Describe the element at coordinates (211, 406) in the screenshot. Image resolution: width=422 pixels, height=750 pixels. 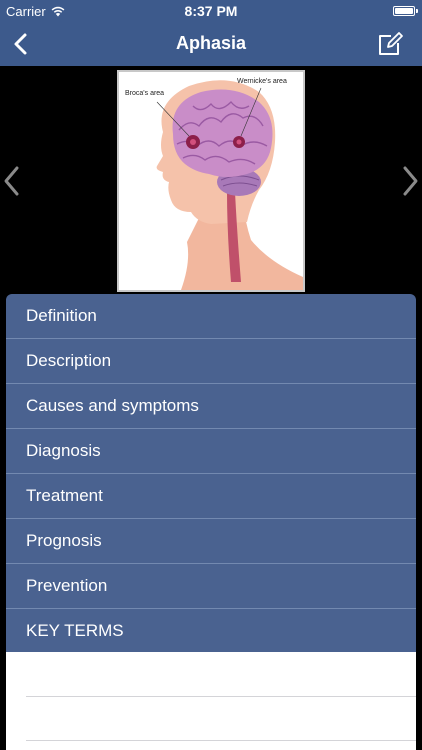
I see `section-item-causes-and-symptoms: Causes and symptoms` at that location.